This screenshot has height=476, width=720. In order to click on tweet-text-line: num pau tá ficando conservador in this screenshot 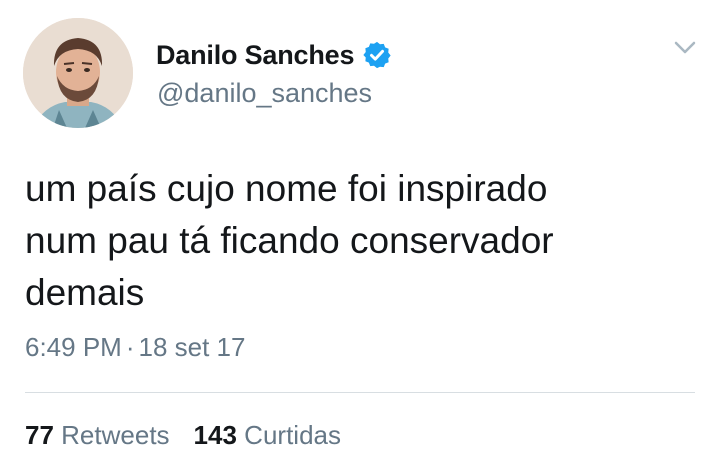, I will do `click(289, 240)`.